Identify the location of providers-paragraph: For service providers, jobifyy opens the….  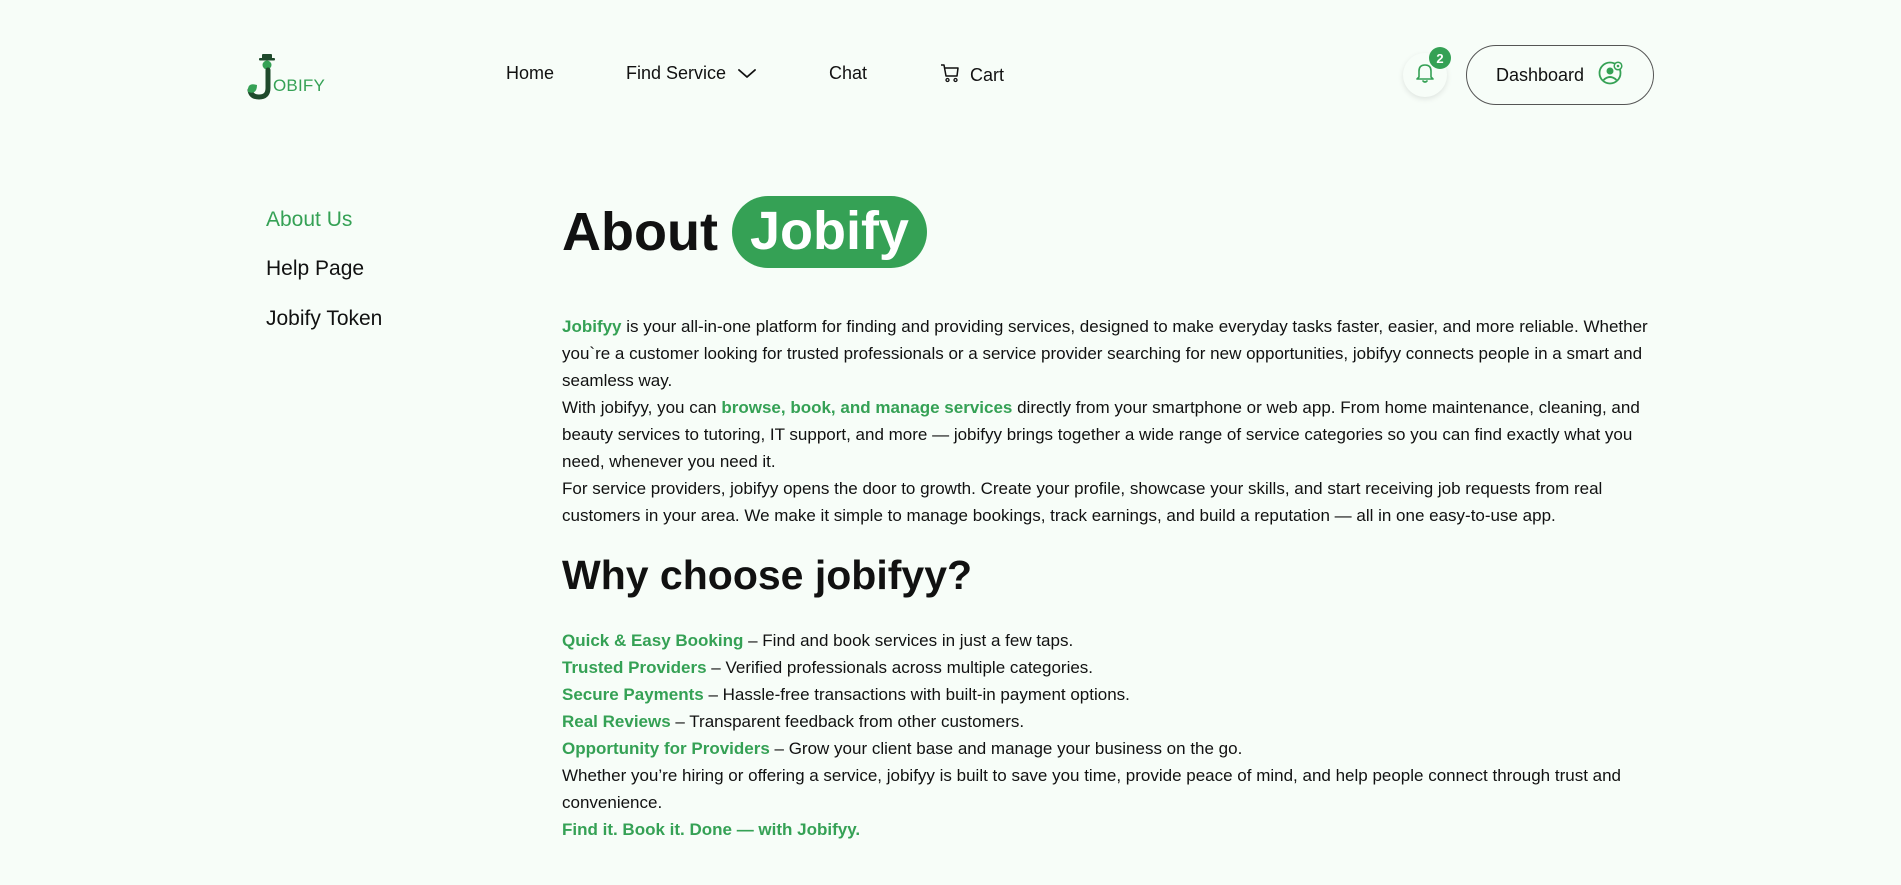
(1082, 502).